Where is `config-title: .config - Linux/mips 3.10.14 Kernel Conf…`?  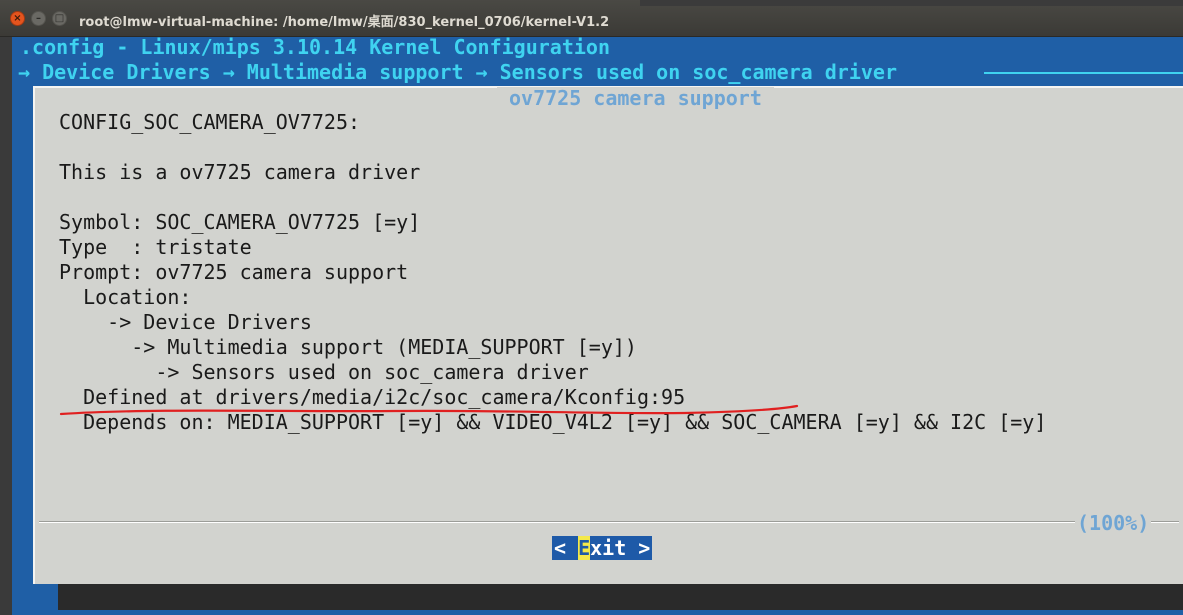
config-title: .config - Linux/mips 3.10.14 Kernel Conf… is located at coordinates (315, 47).